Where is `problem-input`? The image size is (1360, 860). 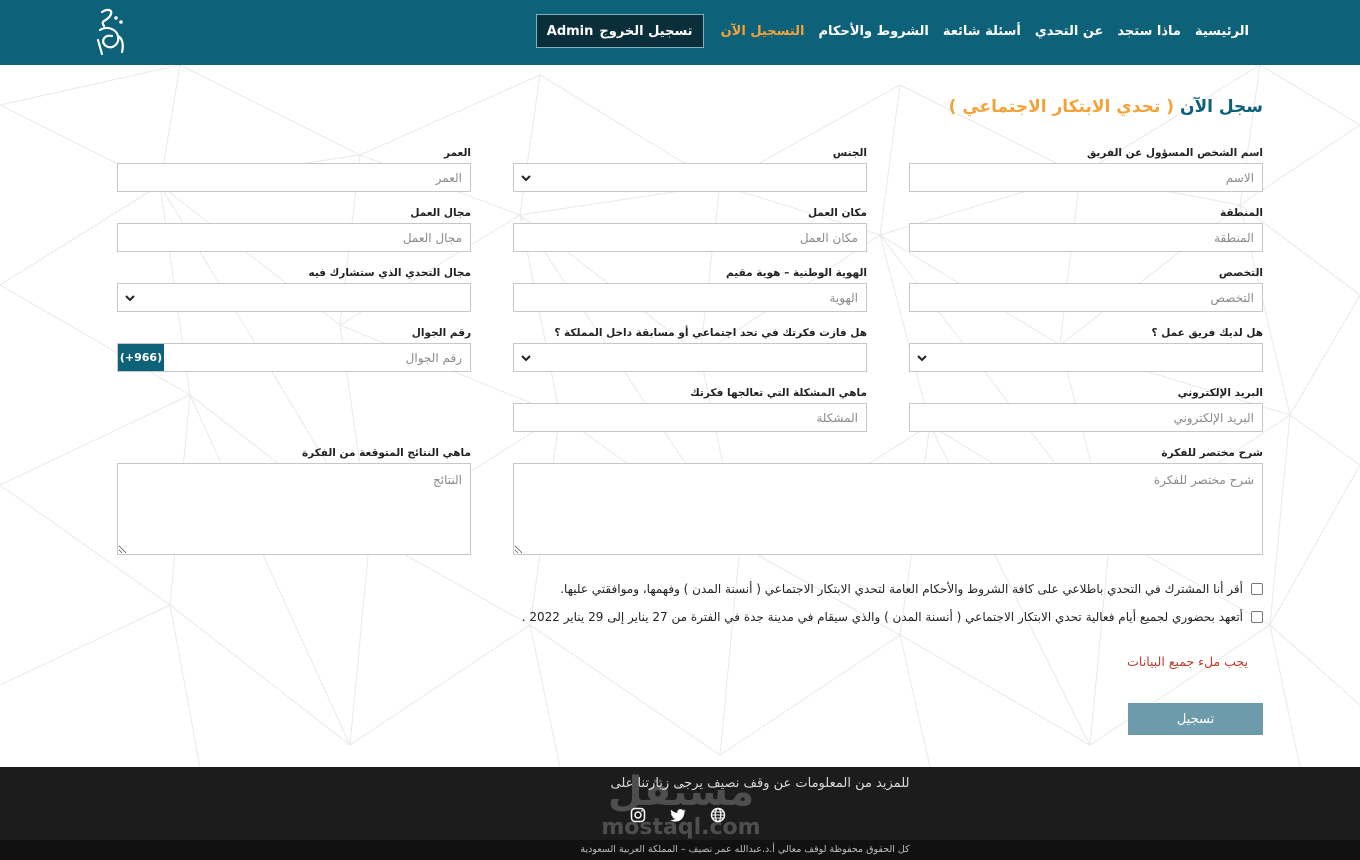 problem-input is located at coordinates (690, 417).